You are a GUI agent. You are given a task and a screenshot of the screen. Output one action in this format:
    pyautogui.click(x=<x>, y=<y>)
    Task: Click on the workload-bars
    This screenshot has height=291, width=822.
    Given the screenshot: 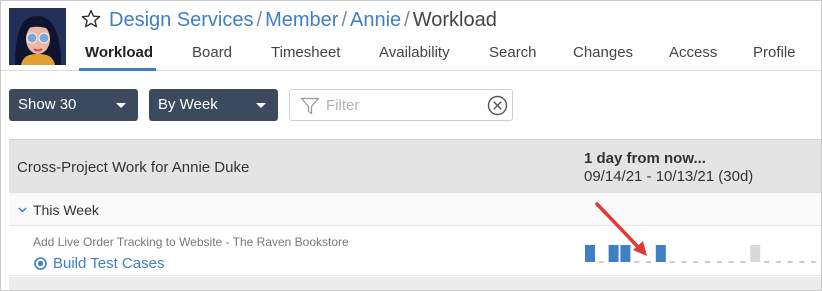 What is the action you would take?
    pyautogui.click(x=701, y=254)
    